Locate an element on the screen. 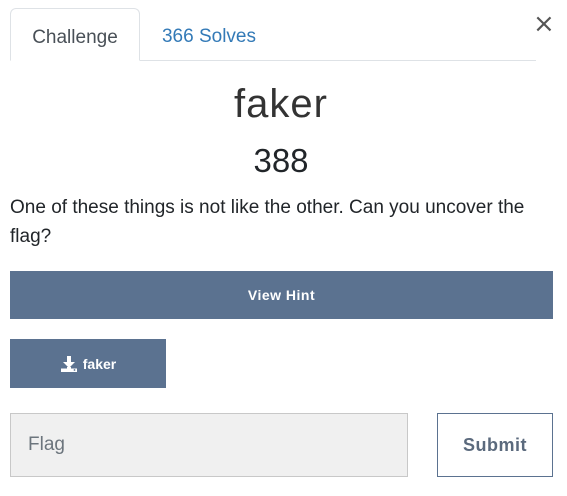  challenge-tabs: Challenge 366 Solves is located at coordinates (273, 34).